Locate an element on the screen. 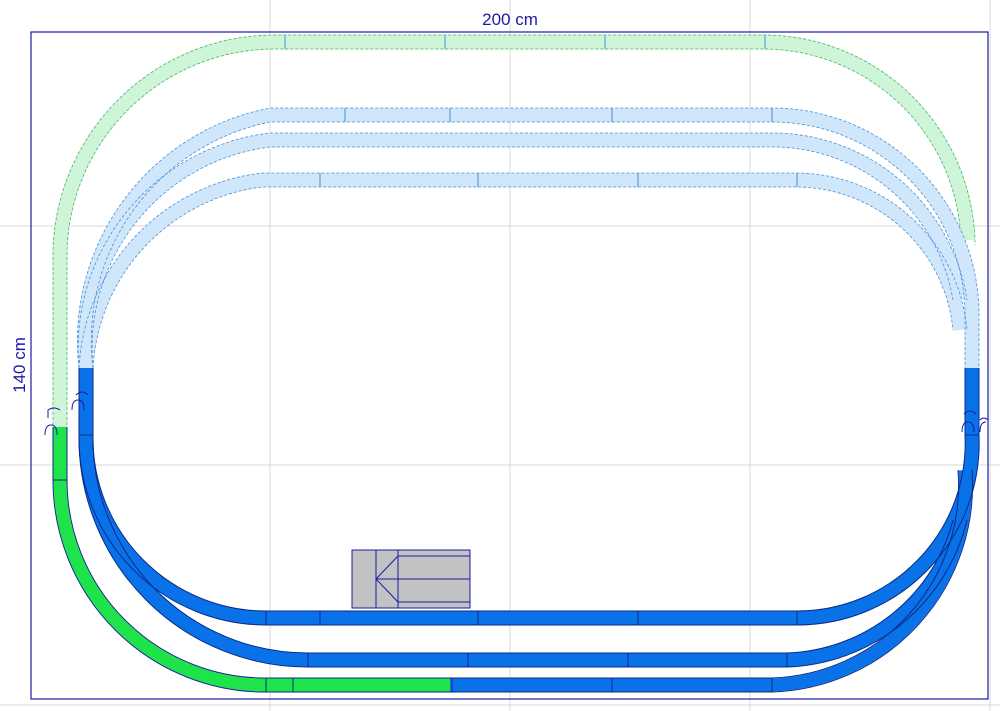  height-dimension-label: 140 cm is located at coordinates (19, 365).